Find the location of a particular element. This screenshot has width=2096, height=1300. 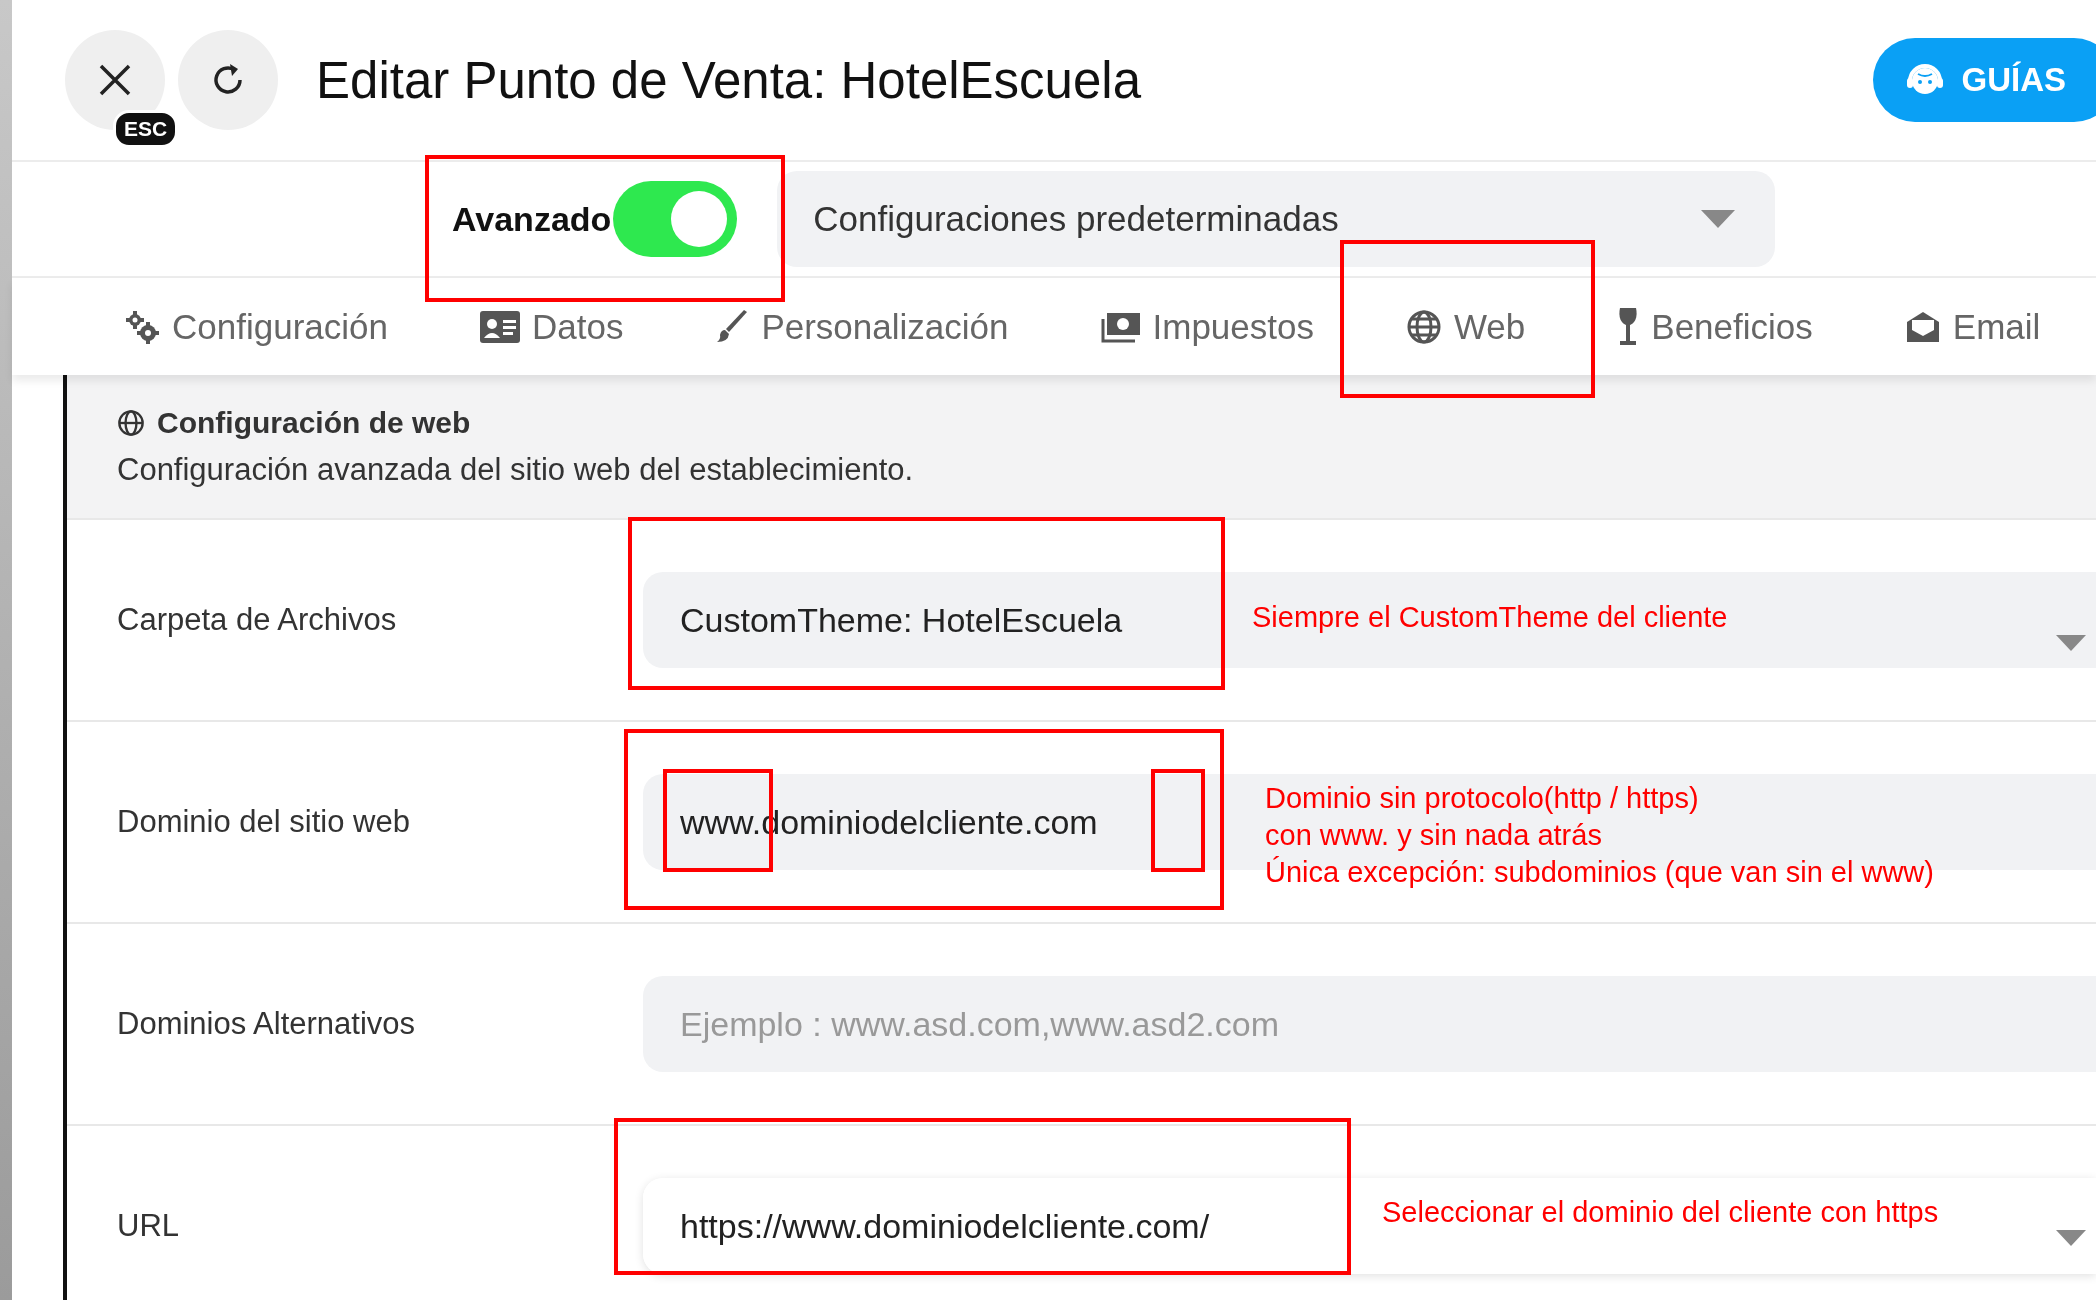

money-icon is located at coordinates (1120, 326).